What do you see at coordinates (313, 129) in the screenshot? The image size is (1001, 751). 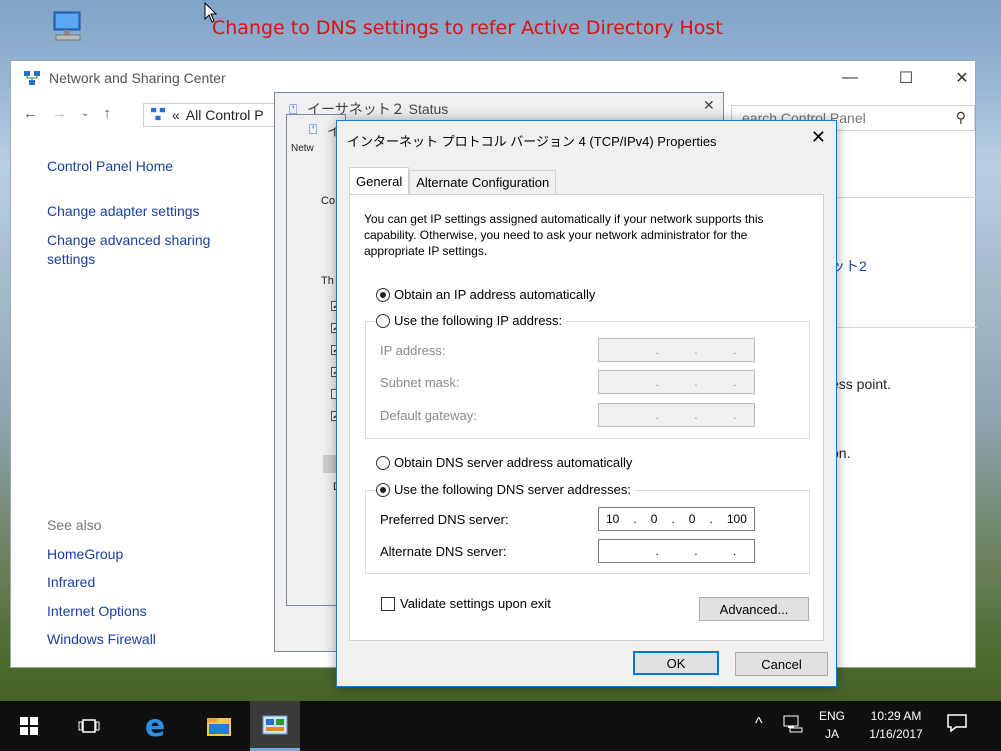 I see `network-adapter-icon: ⍞` at bounding box center [313, 129].